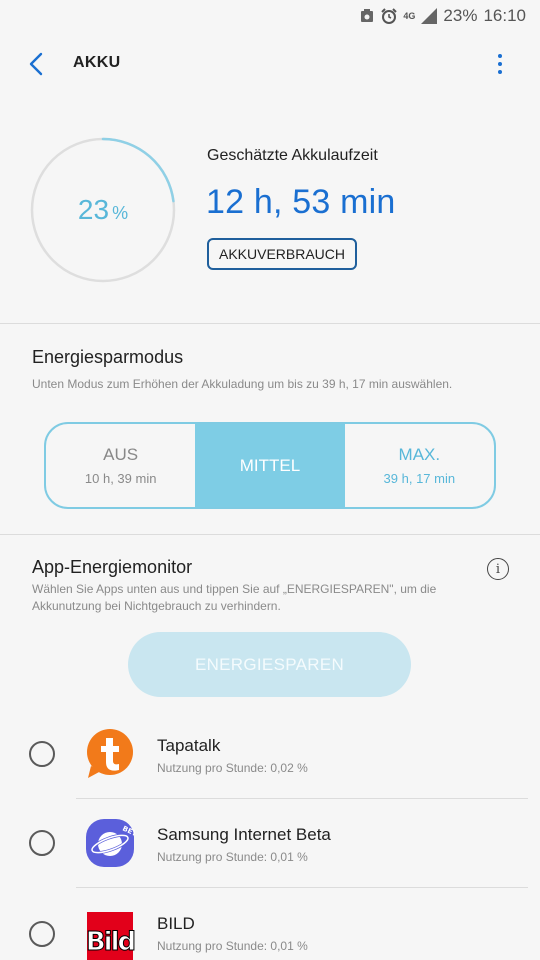  Describe the element at coordinates (301, 202) in the screenshot. I see `estimate-value: 12 h, 53 min` at that location.